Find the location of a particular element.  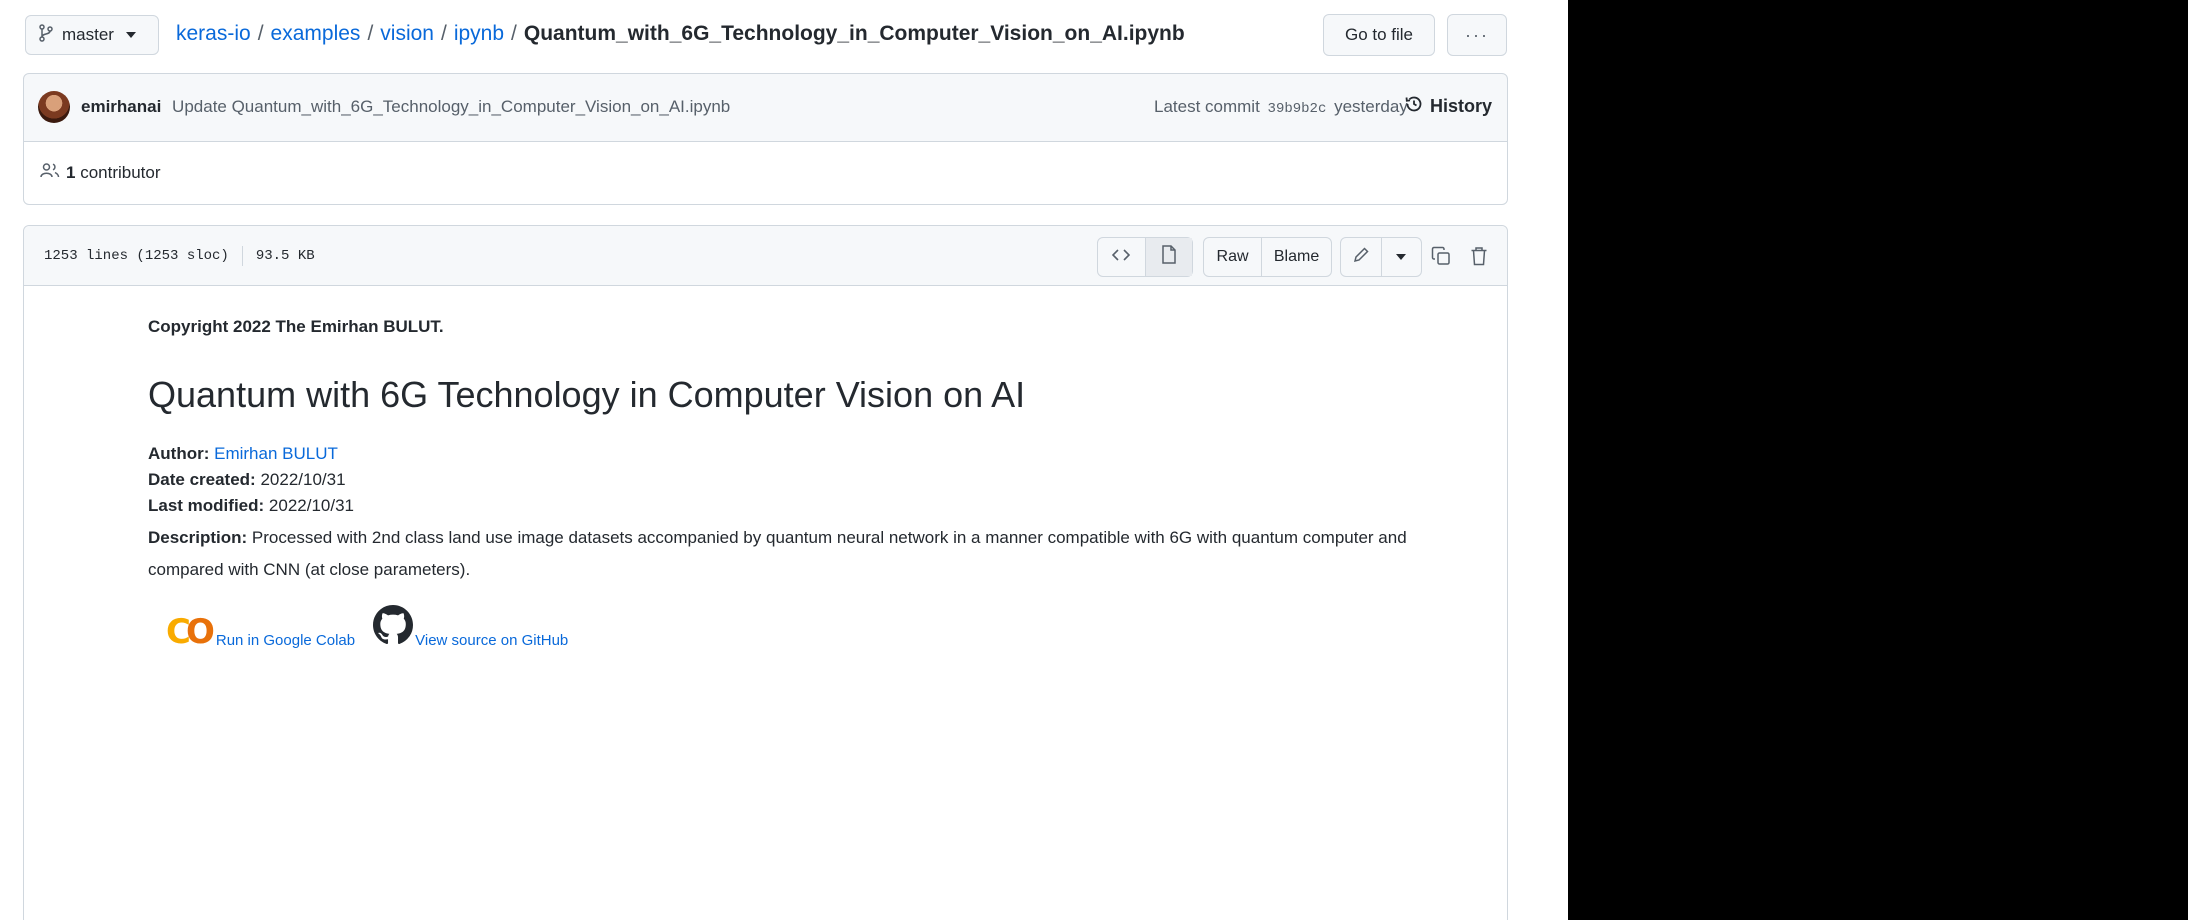

view-mode-toggle is located at coordinates (1145, 257).